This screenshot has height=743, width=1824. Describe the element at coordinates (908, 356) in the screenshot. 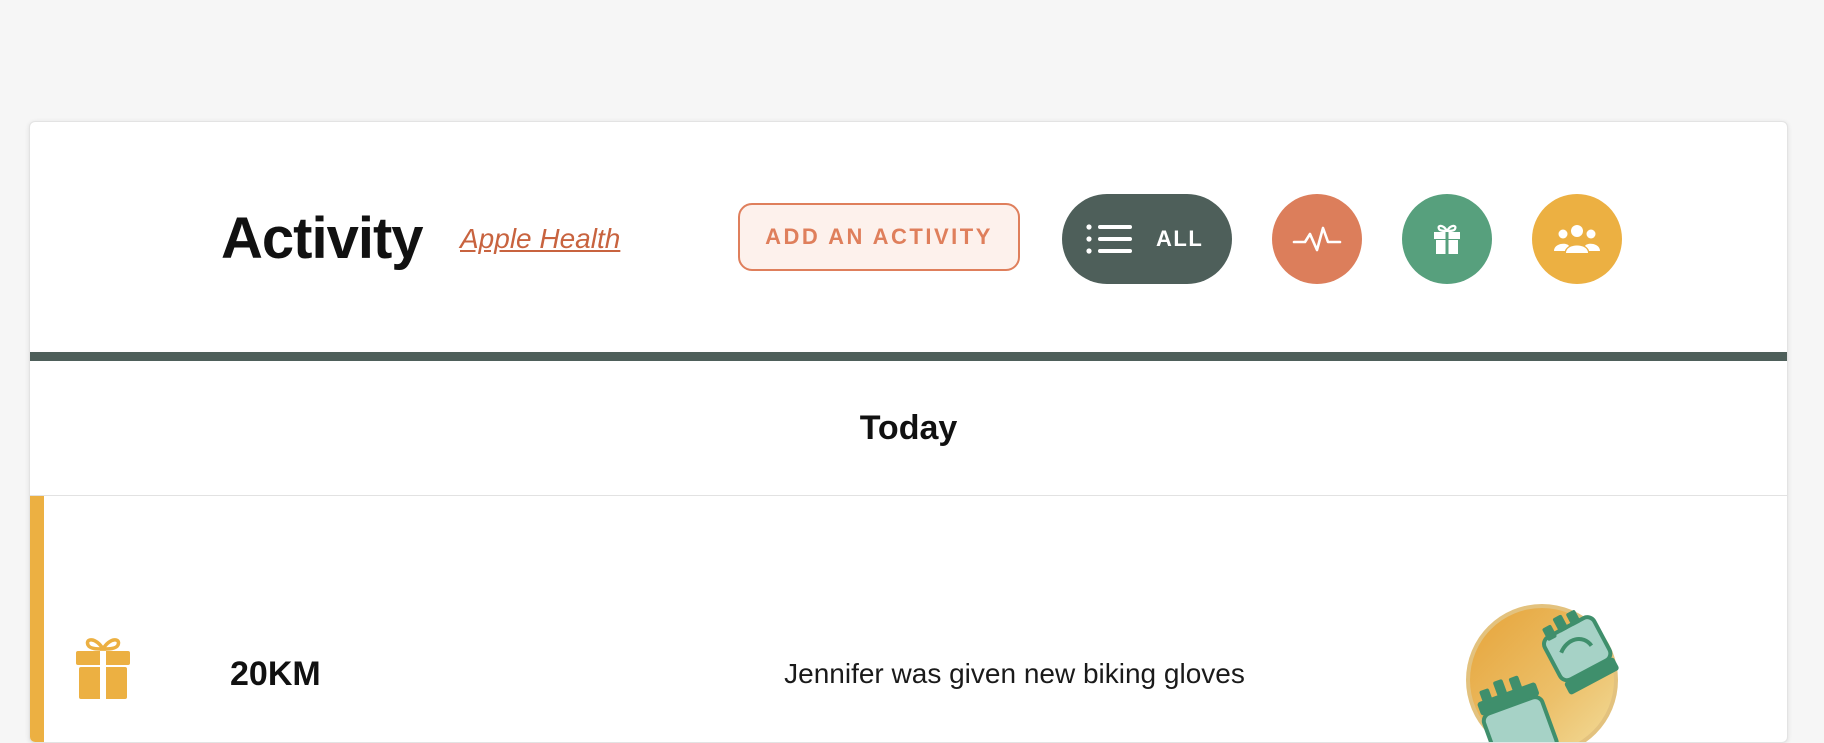

I see `header-divider` at that location.